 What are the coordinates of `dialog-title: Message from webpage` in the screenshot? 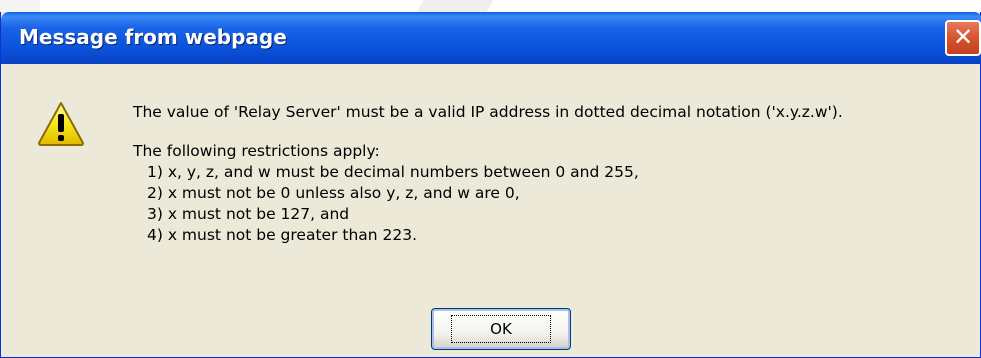 It's located at (153, 37).